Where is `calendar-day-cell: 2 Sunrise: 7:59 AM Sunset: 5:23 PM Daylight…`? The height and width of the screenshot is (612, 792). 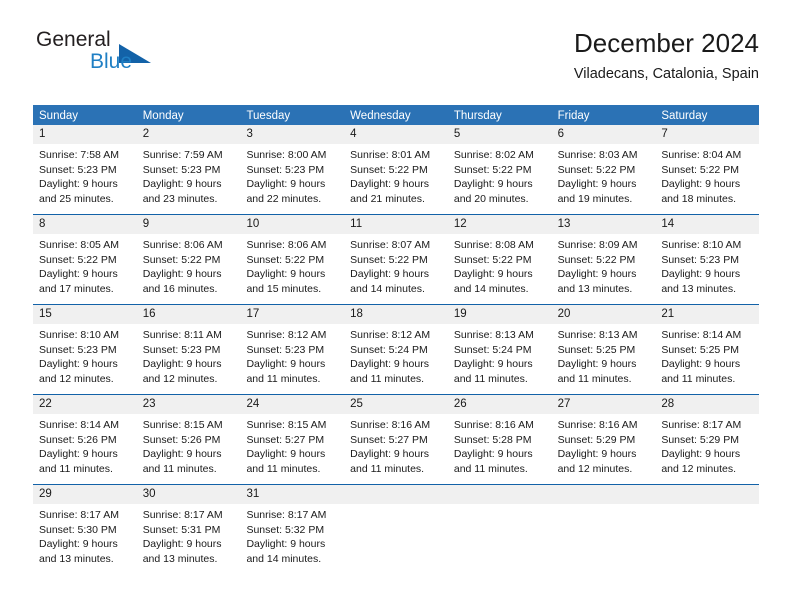 calendar-day-cell: 2 Sunrise: 7:59 AM Sunset: 5:23 PM Daylight… is located at coordinates (188, 169).